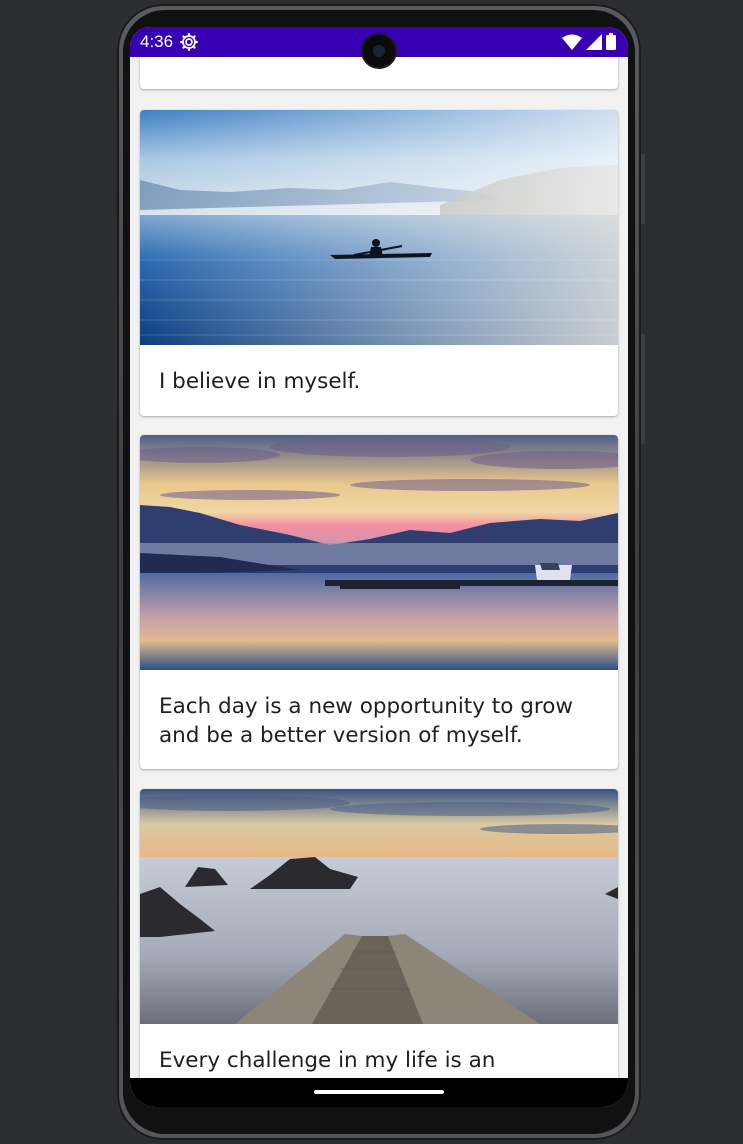  I want to click on status-time: 4:36, so click(157, 41).